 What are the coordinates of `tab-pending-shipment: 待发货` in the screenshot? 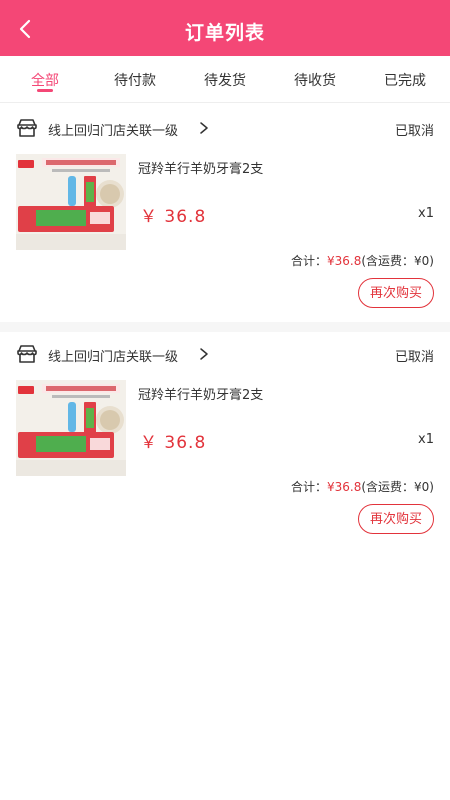 It's located at (225, 79).